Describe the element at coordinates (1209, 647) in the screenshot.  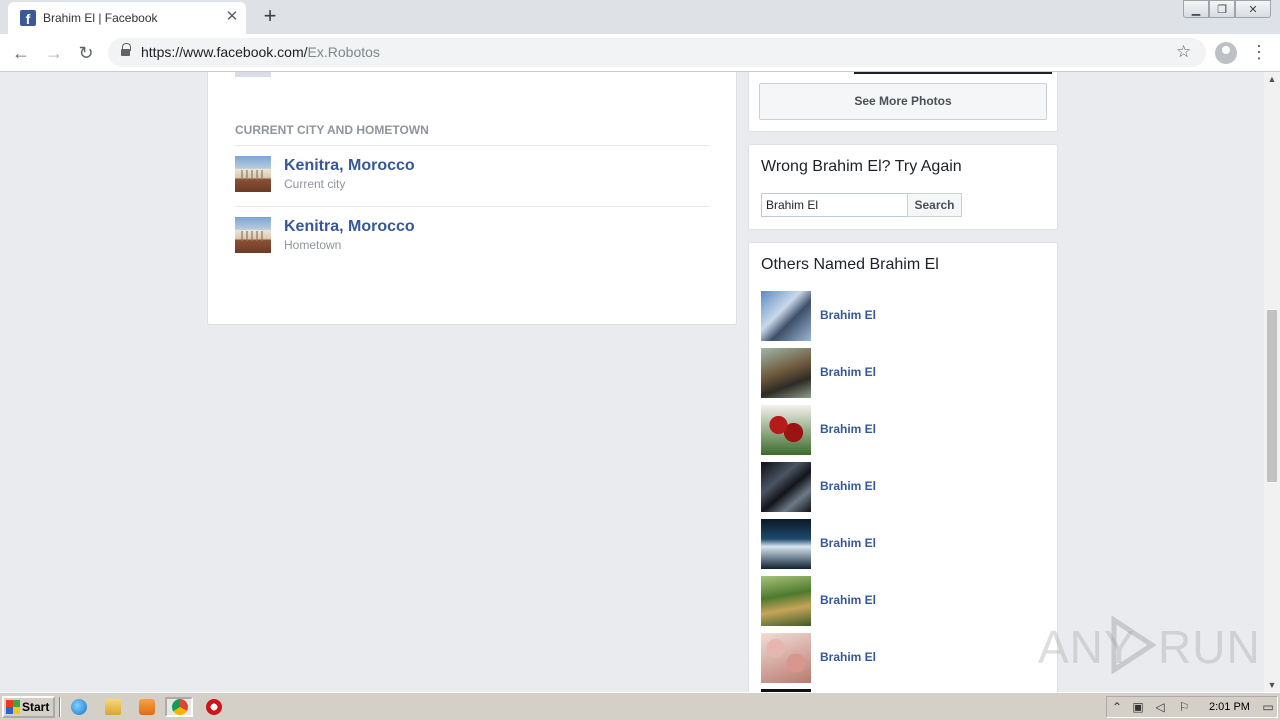
I see `watermark-right-text: RUN` at that location.